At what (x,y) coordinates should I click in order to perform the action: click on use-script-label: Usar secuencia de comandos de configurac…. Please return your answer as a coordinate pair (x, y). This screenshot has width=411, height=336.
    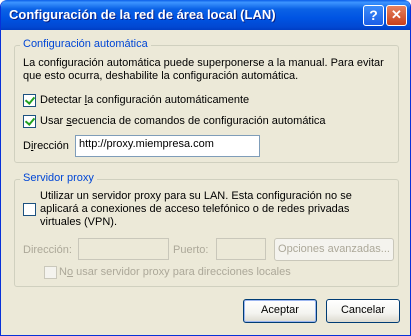
    Looking at the image, I should click on (183, 121).